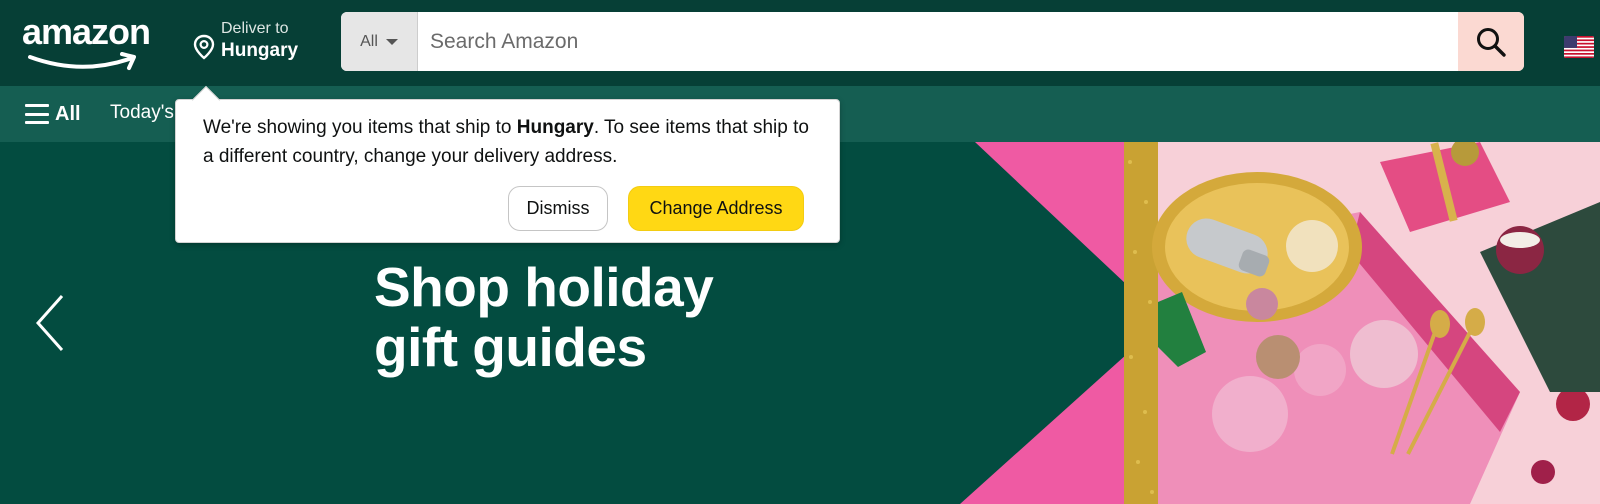  What do you see at coordinates (82, 61) in the screenshot?
I see `logo-smile-icon` at bounding box center [82, 61].